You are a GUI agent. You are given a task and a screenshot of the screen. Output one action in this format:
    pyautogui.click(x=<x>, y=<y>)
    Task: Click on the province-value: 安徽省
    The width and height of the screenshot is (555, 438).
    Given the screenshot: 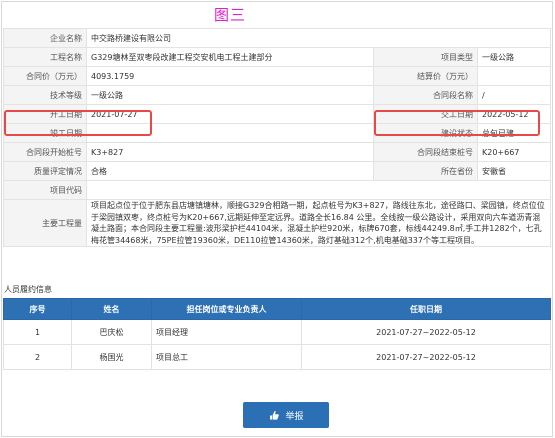 What is the action you would take?
    pyautogui.click(x=514, y=171)
    